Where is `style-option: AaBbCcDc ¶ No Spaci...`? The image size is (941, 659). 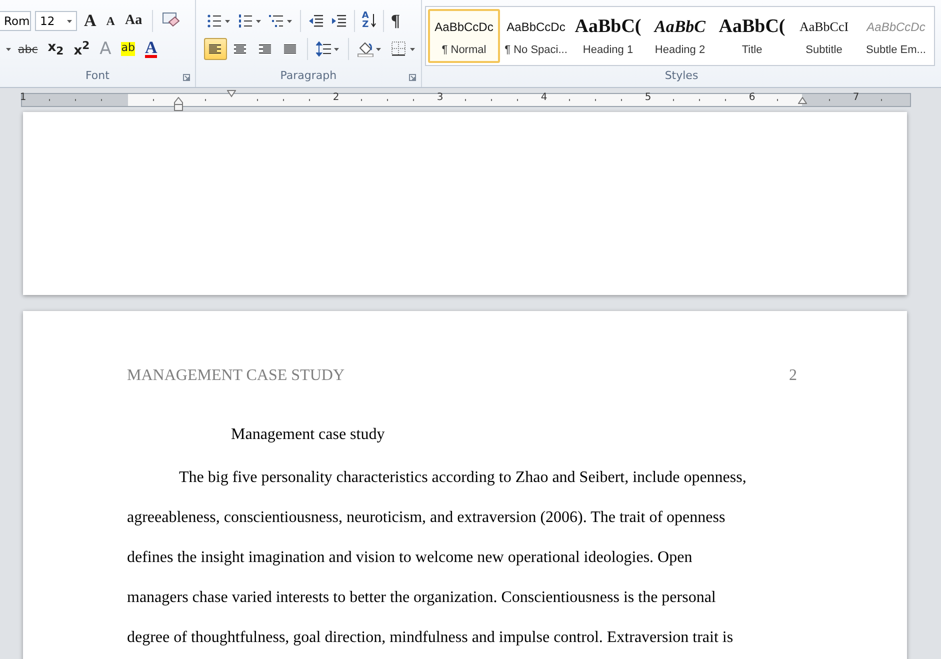
style-option: AaBbCcDc ¶ No Spaci... is located at coordinates (536, 36).